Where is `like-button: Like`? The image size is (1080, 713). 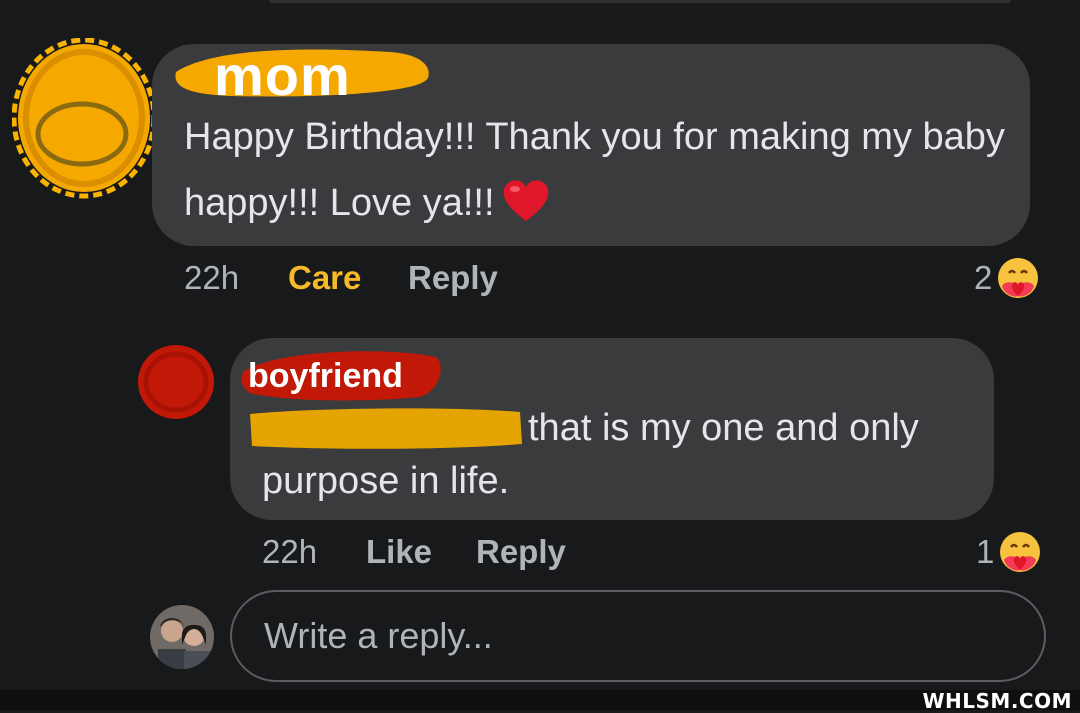
like-button: Like is located at coordinates (399, 552).